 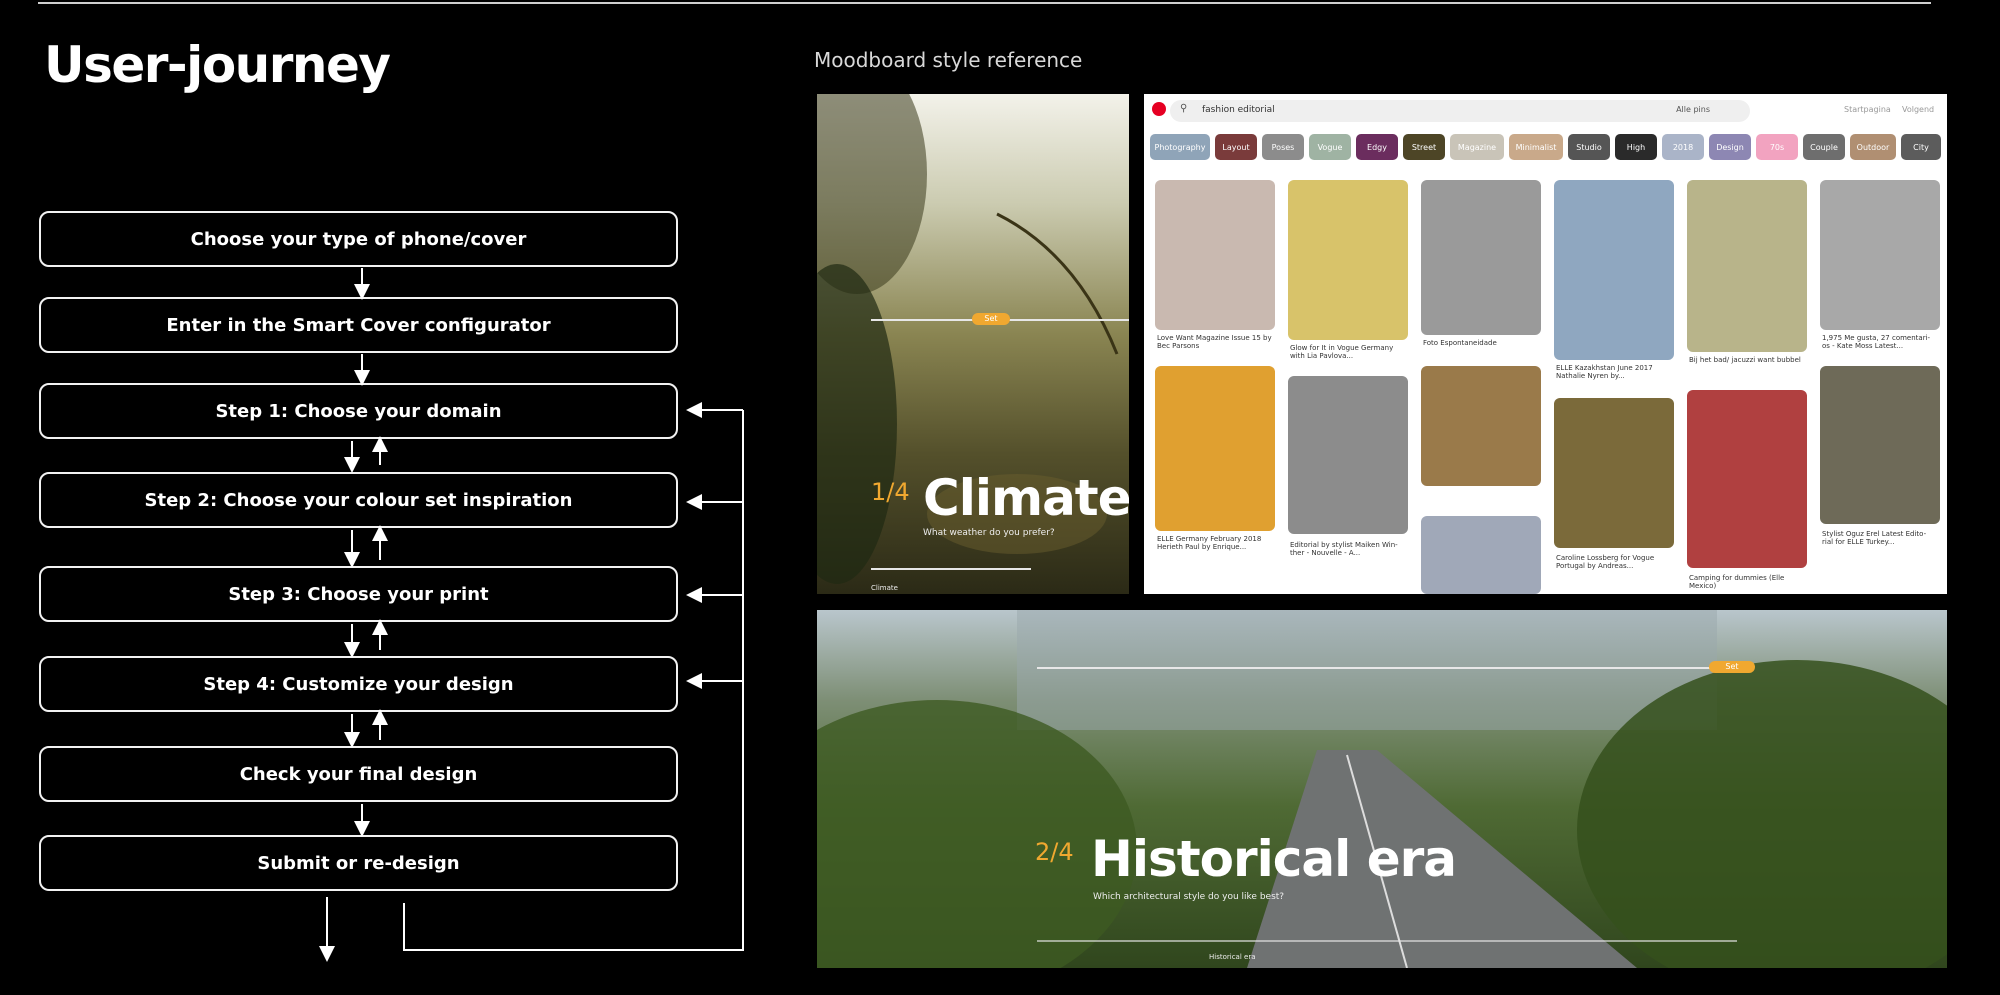 What do you see at coordinates (1232, 957) in the screenshot?
I see `historical-footer: Historical era` at bounding box center [1232, 957].